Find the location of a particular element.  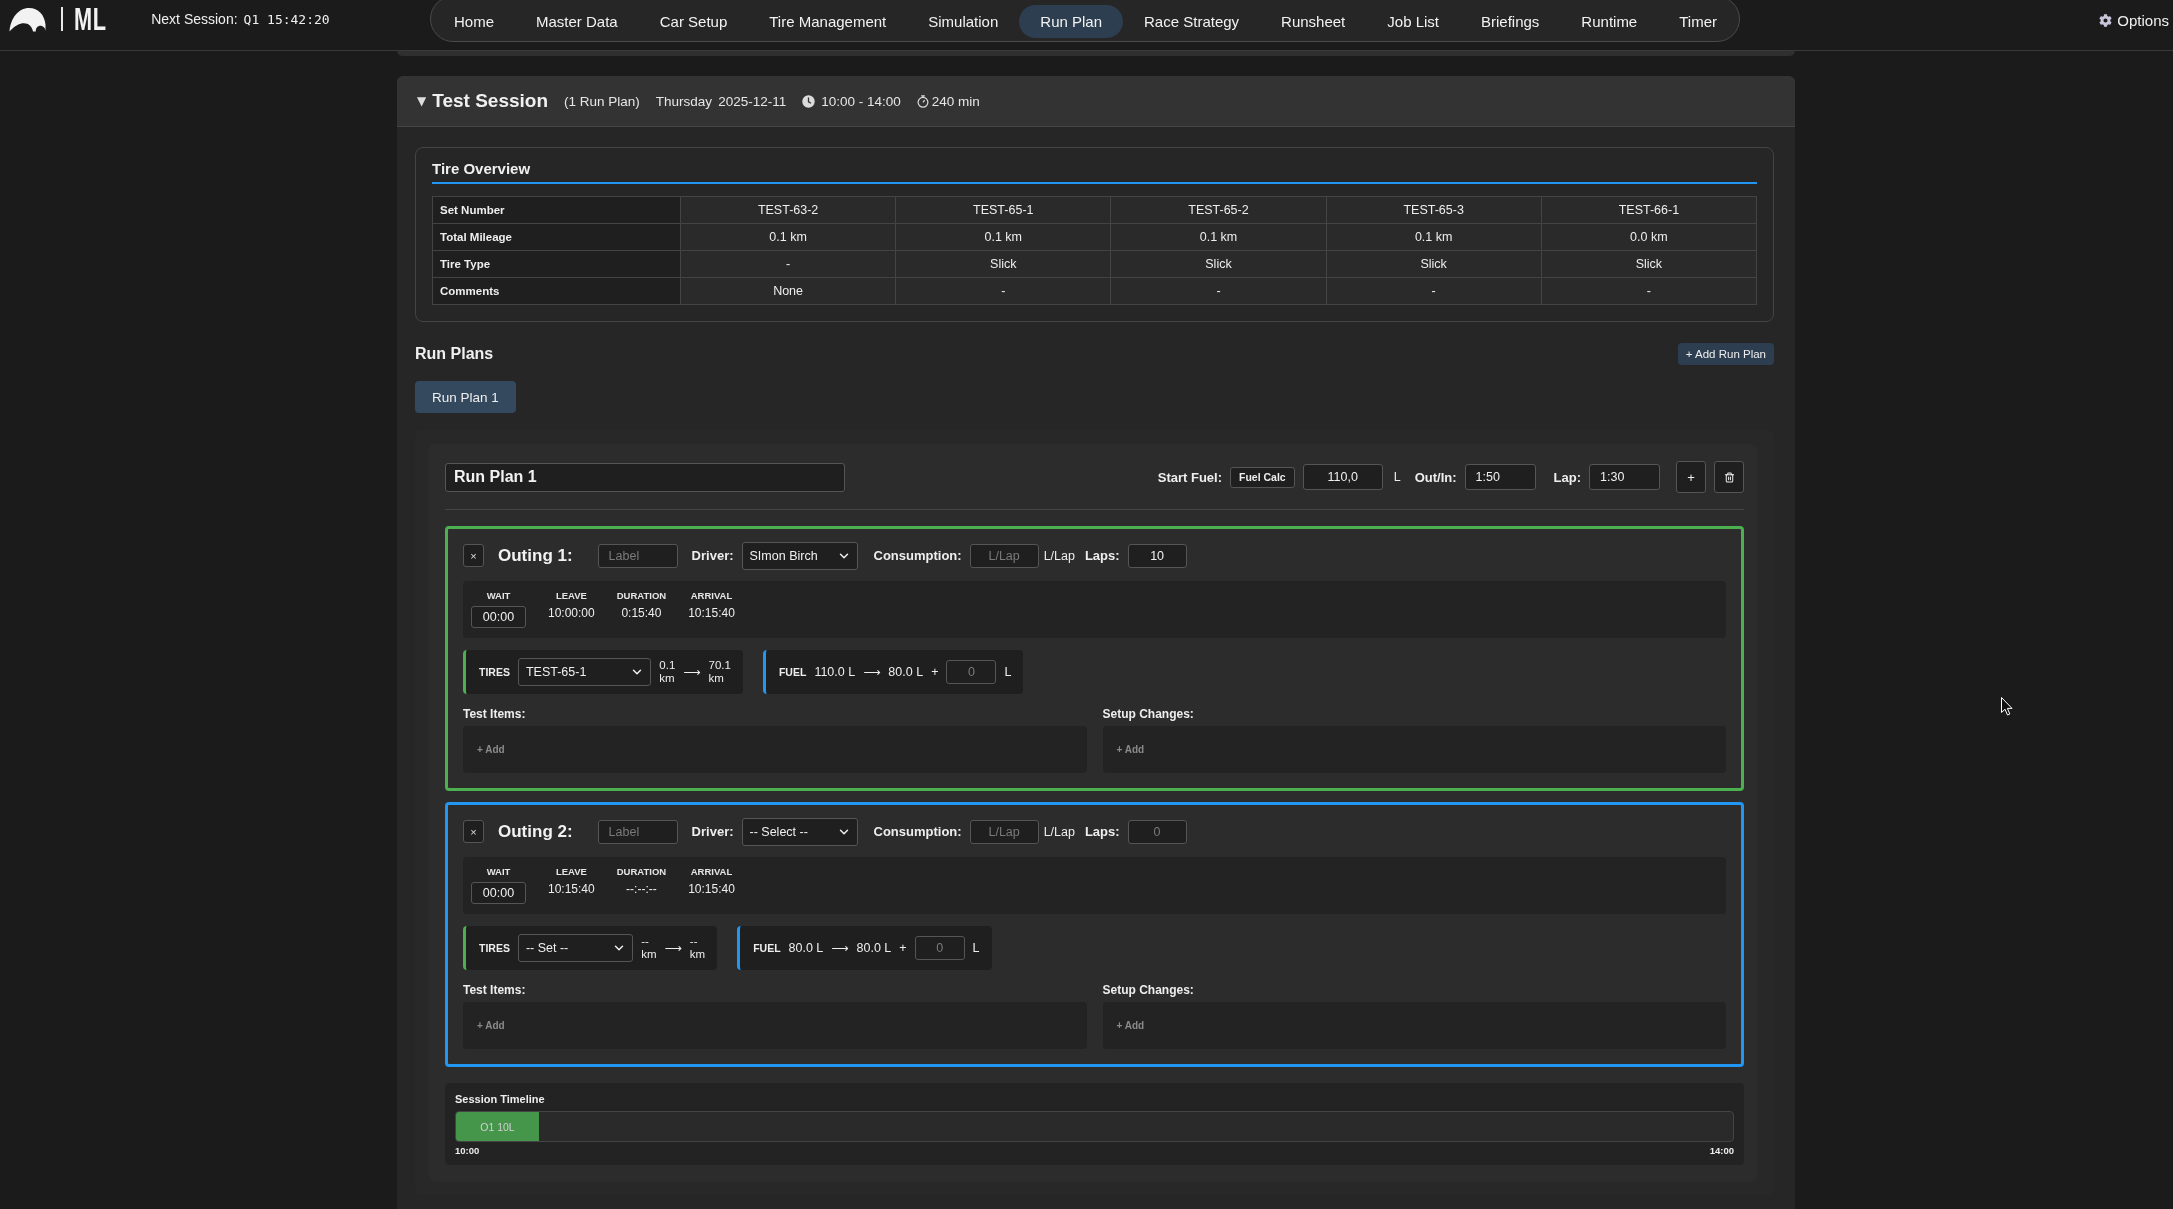

table-cell: None is located at coordinates (788, 291).